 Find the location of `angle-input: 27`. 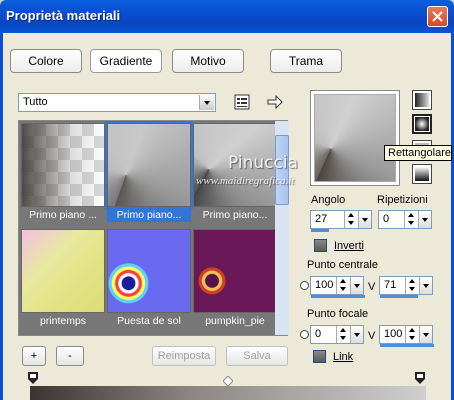

angle-input: 27 is located at coordinates (341, 221).